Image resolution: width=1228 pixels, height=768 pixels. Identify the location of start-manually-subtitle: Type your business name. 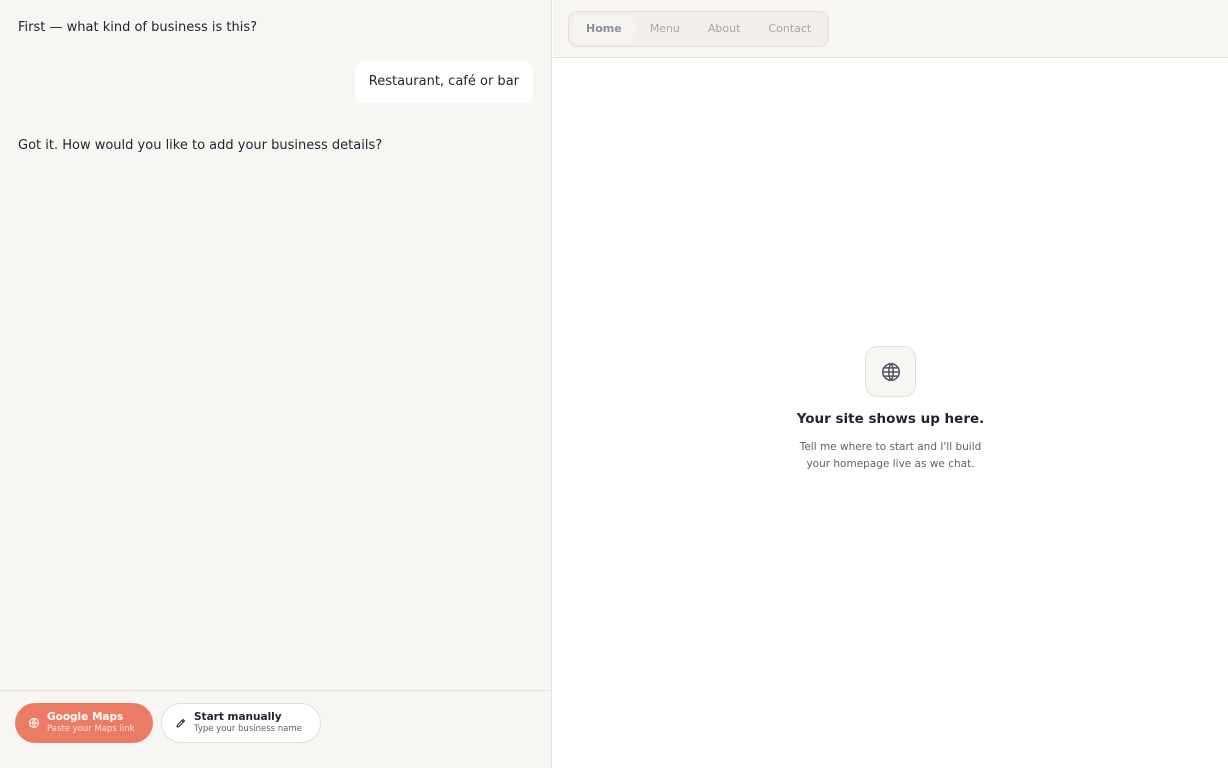
(248, 729).